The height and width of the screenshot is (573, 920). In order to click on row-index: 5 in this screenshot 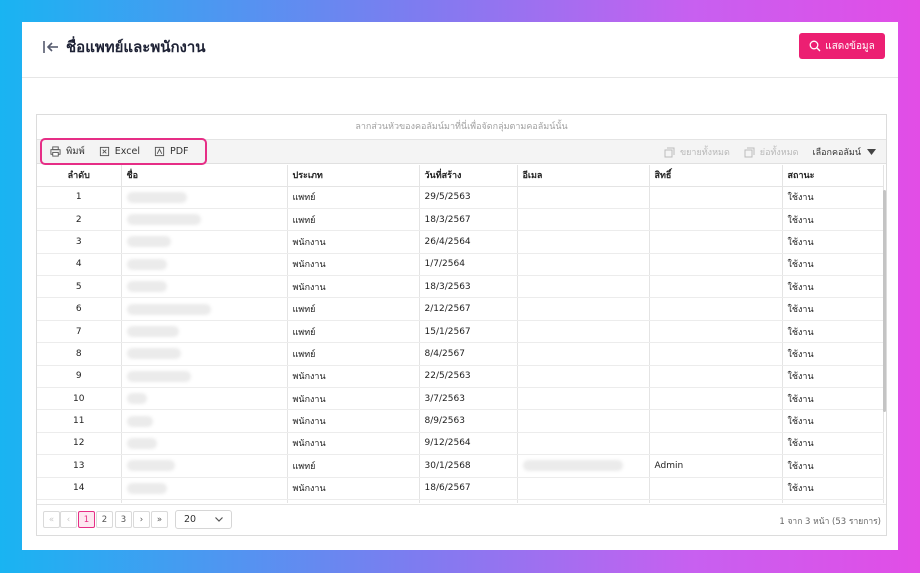, I will do `click(79, 287)`.